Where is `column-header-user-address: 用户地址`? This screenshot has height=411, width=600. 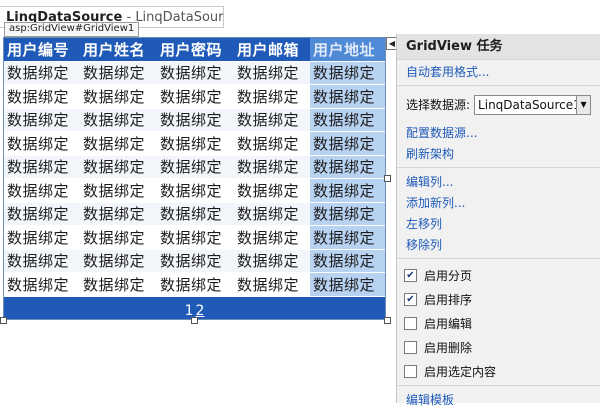 column-header-user-address: 用户地址 is located at coordinates (347, 49).